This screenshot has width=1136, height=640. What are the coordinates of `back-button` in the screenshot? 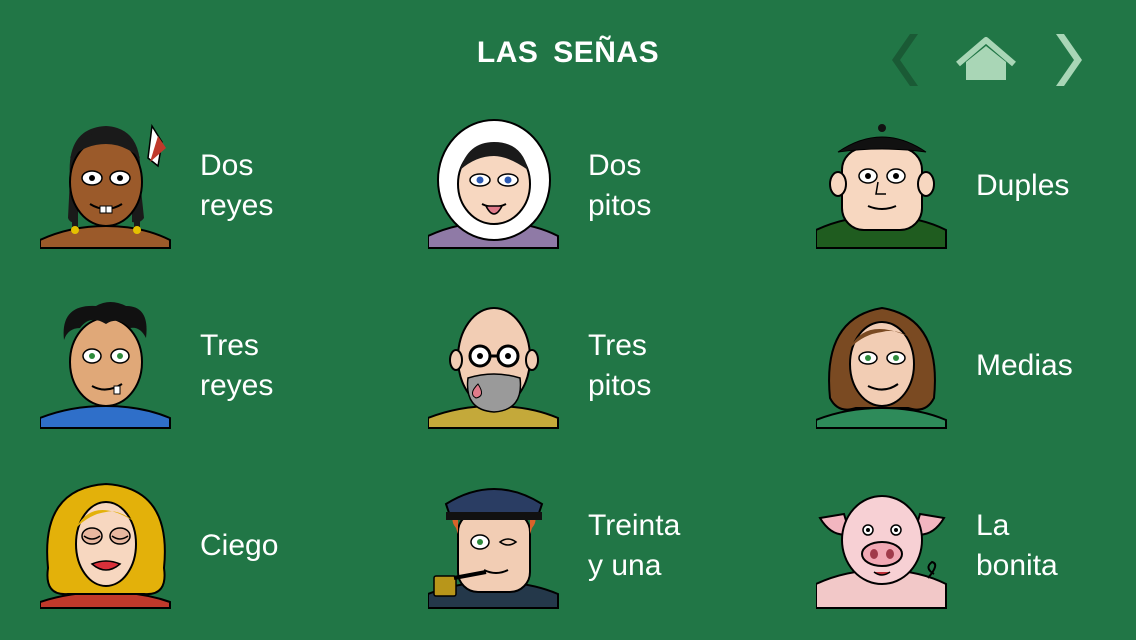 It's located at (908, 60).